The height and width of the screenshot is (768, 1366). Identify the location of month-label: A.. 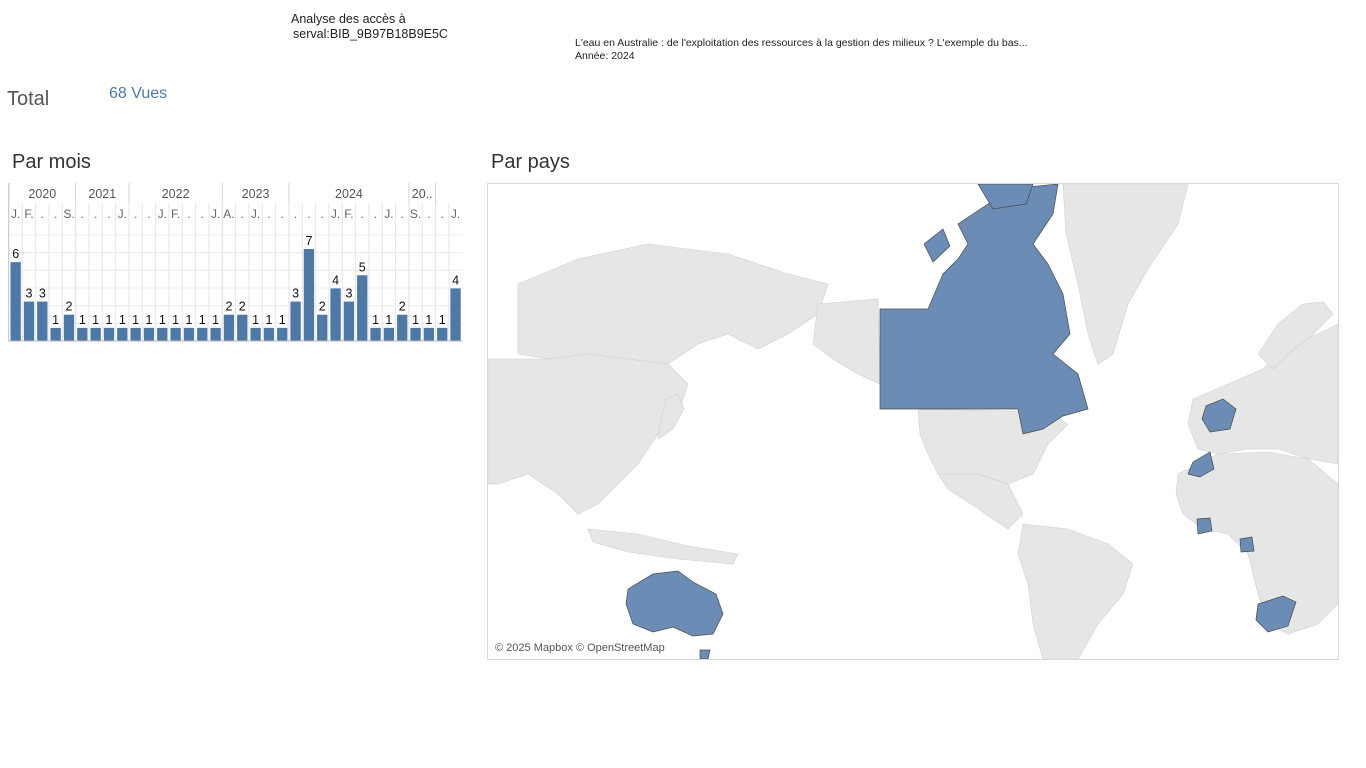
(228, 214).